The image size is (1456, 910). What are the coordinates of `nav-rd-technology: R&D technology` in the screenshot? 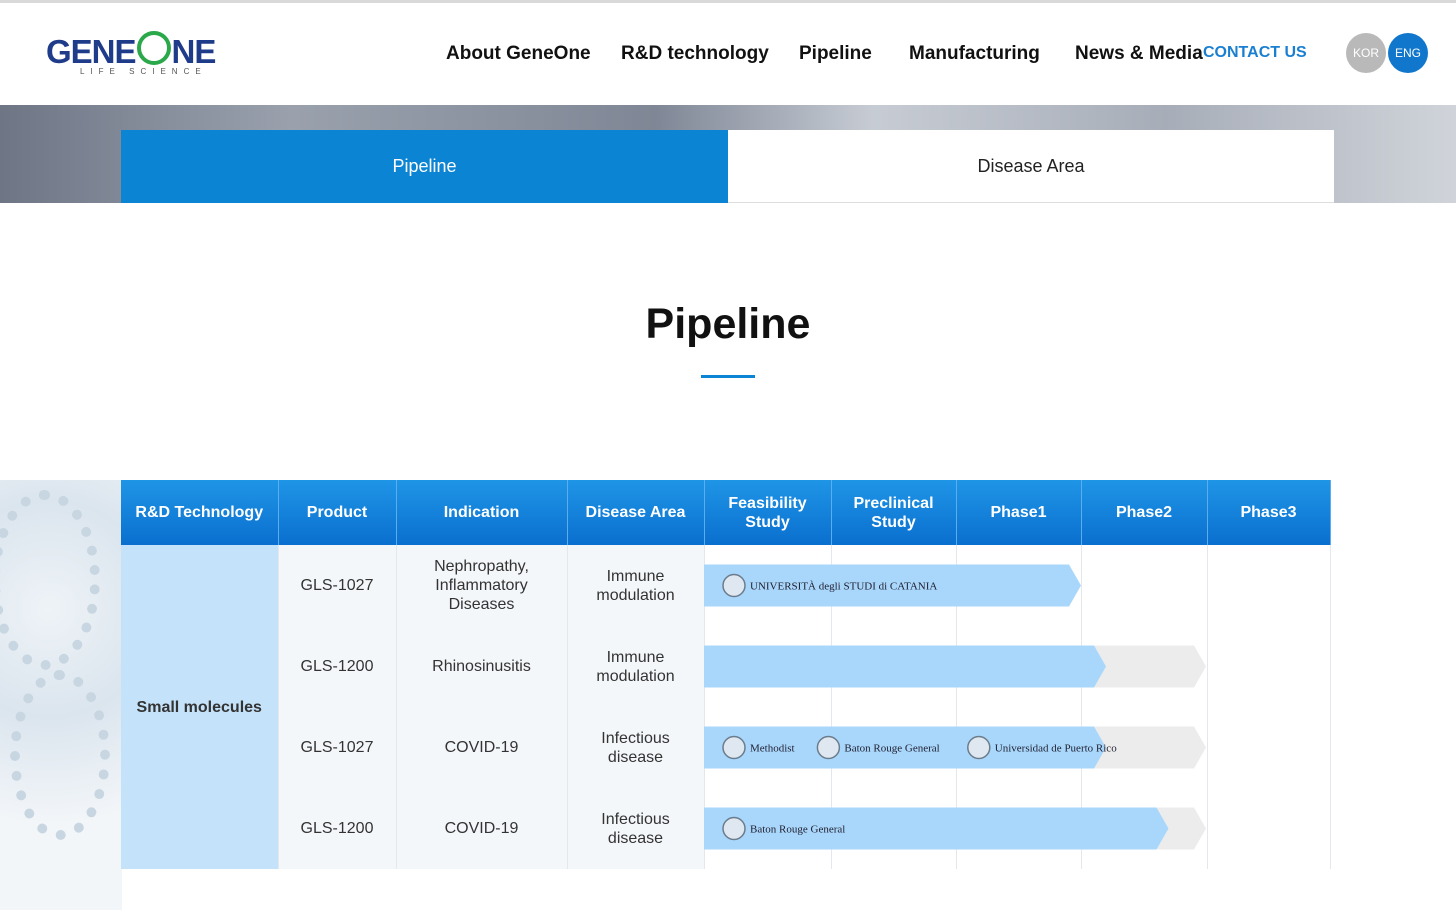 It's located at (695, 54).